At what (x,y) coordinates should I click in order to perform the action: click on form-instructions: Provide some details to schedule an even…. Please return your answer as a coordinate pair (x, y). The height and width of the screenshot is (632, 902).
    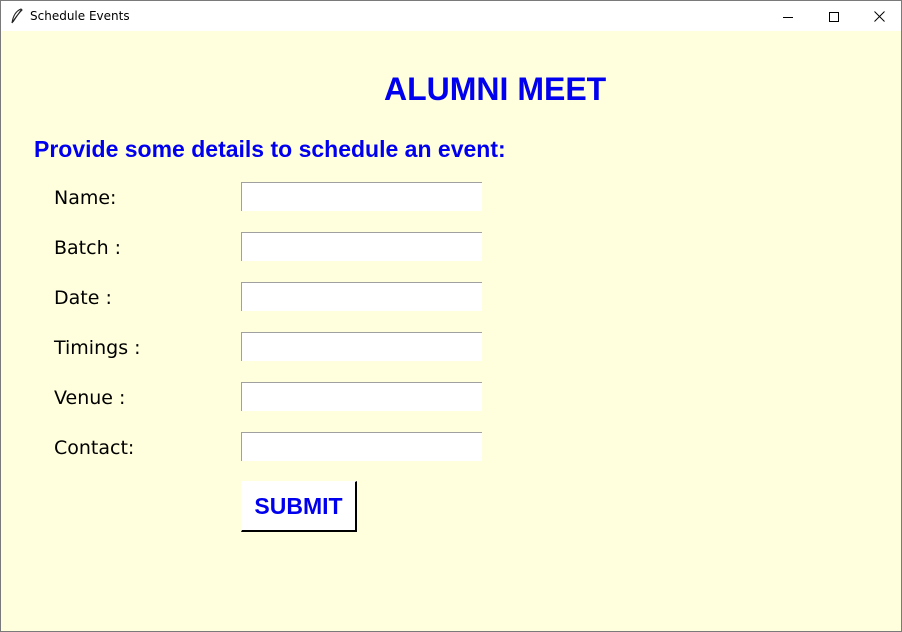
    Looking at the image, I should click on (270, 149).